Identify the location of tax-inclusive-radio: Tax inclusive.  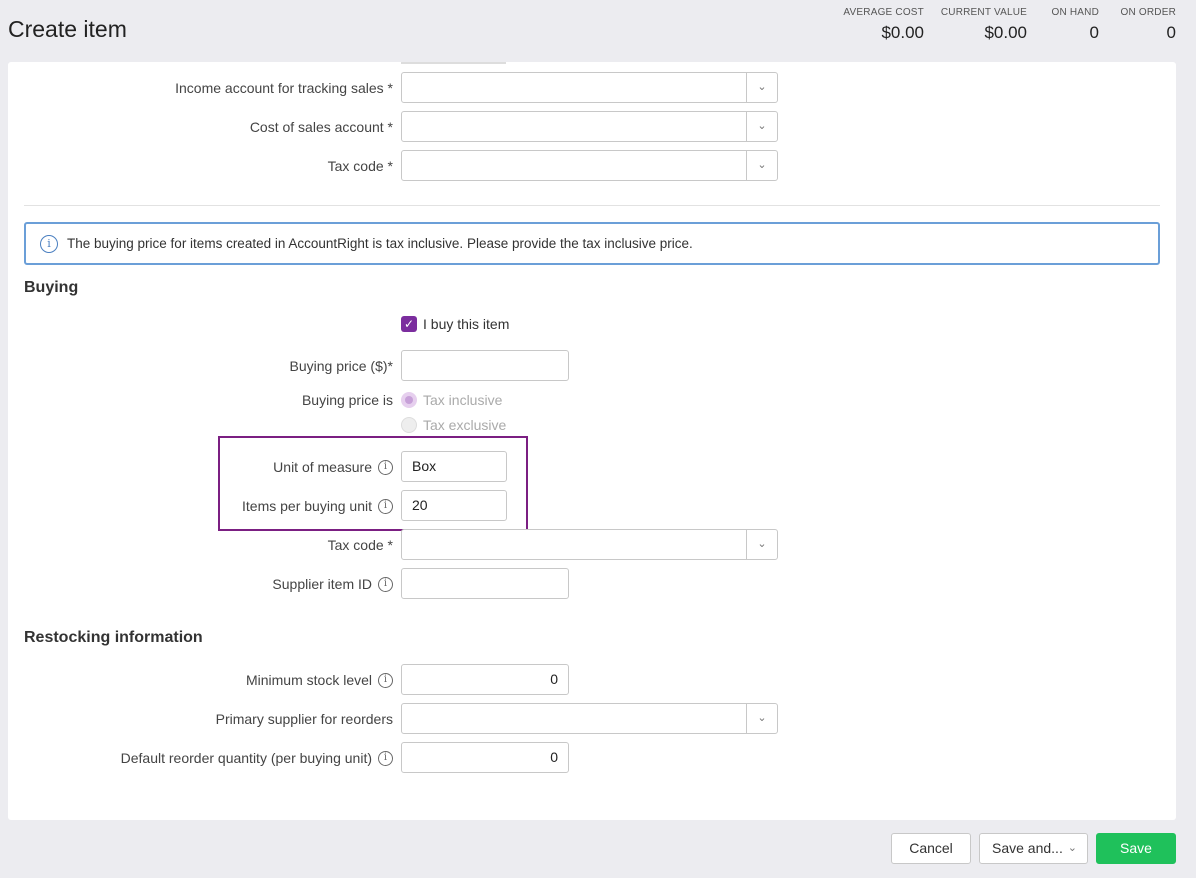
(451, 400).